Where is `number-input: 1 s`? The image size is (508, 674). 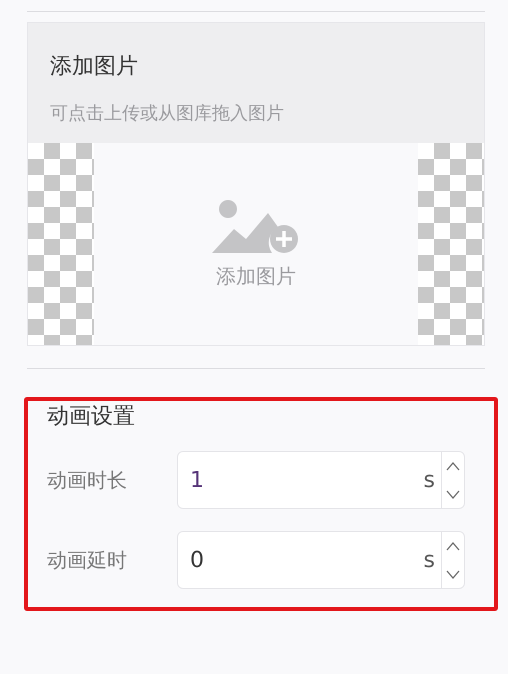
number-input: 1 s is located at coordinates (321, 480).